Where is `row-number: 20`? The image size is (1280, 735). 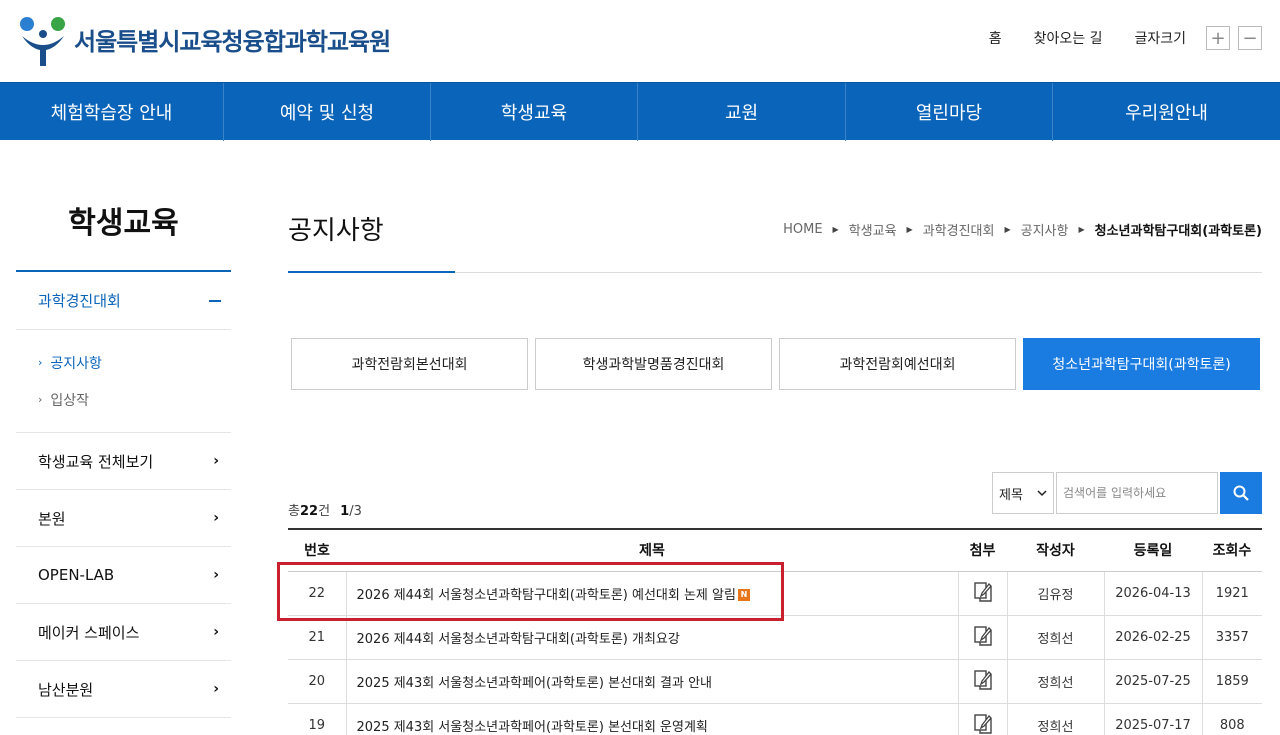 row-number: 20 is located at coordinates (317, 681).